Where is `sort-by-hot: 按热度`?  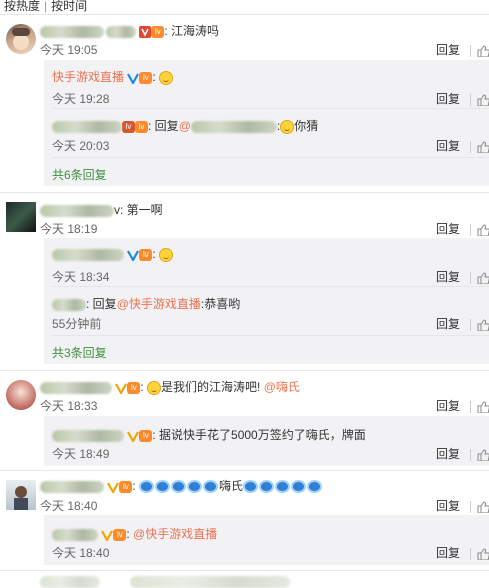
sort-by-hot: 按热度 is located at coordinates (22, 7).